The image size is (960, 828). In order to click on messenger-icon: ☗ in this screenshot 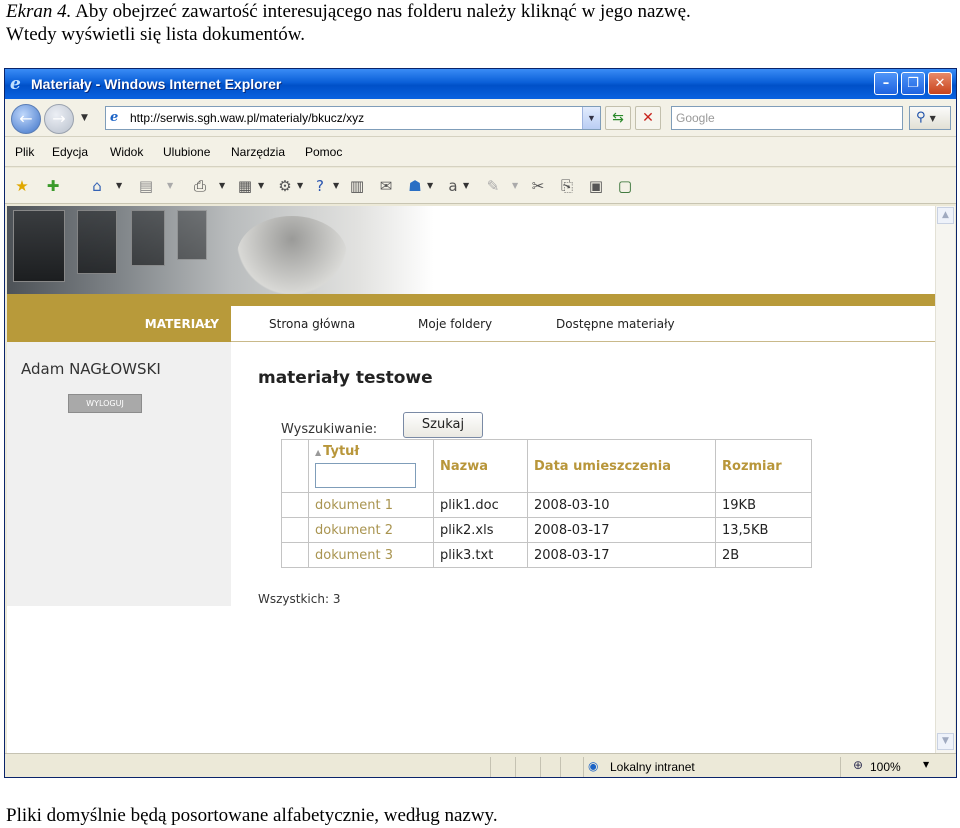, I will do `click(415, 186)`.